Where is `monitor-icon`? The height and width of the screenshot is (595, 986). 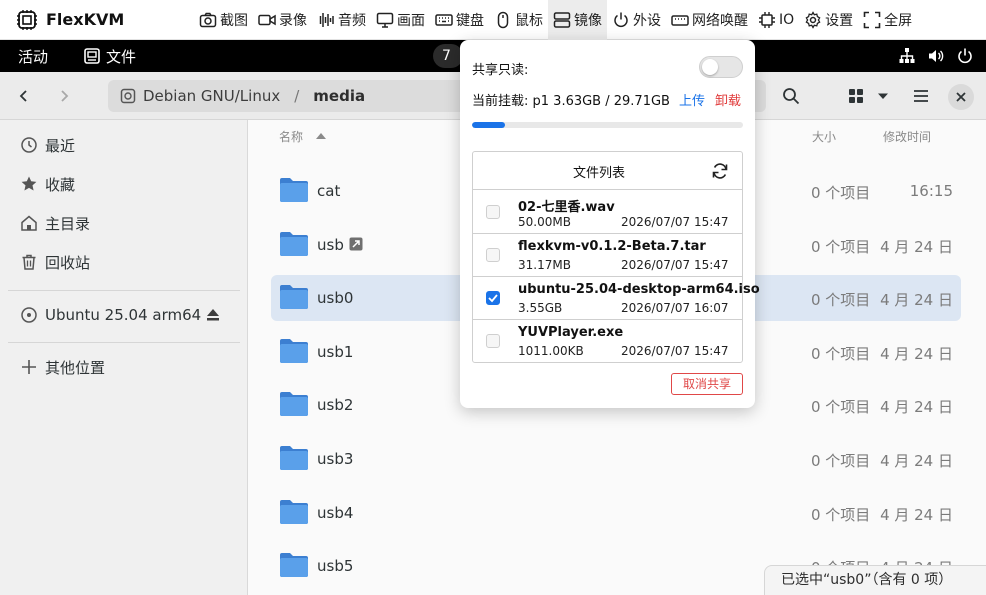 monitor-icon is located at coordinates (385, 20).